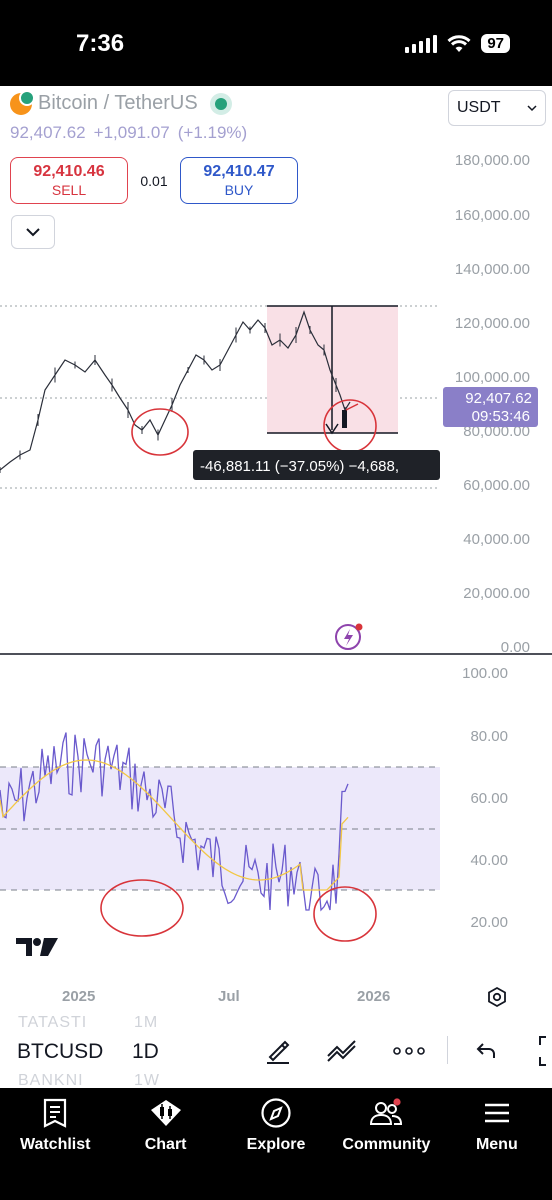 Image resolution: width=552 pixels, height=1200 pixels. What do you see at coordinates (492, 269) in the screenshot?
I see `price-axis-tick: 140,000.00` at bounding box center [492, 269].